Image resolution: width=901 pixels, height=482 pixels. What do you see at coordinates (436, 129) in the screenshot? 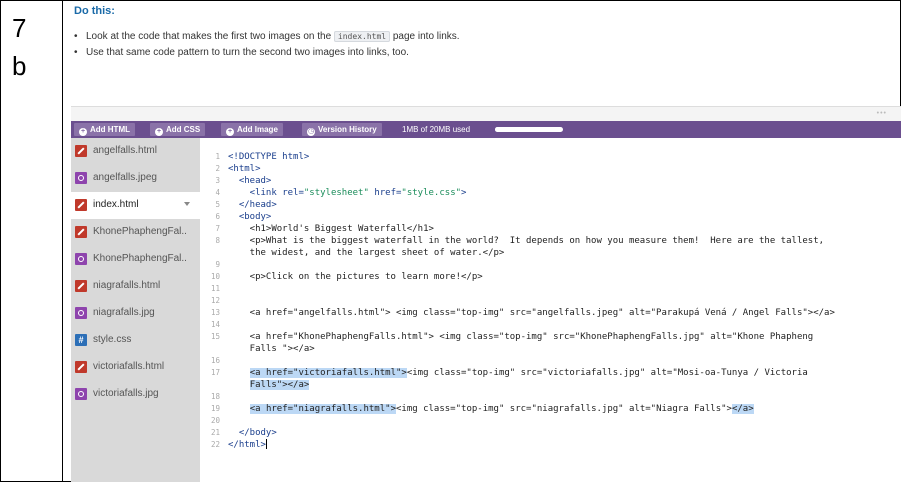
I see `storage-usage-label: 1MB of 20MB used` at bounding box center [436, 129].